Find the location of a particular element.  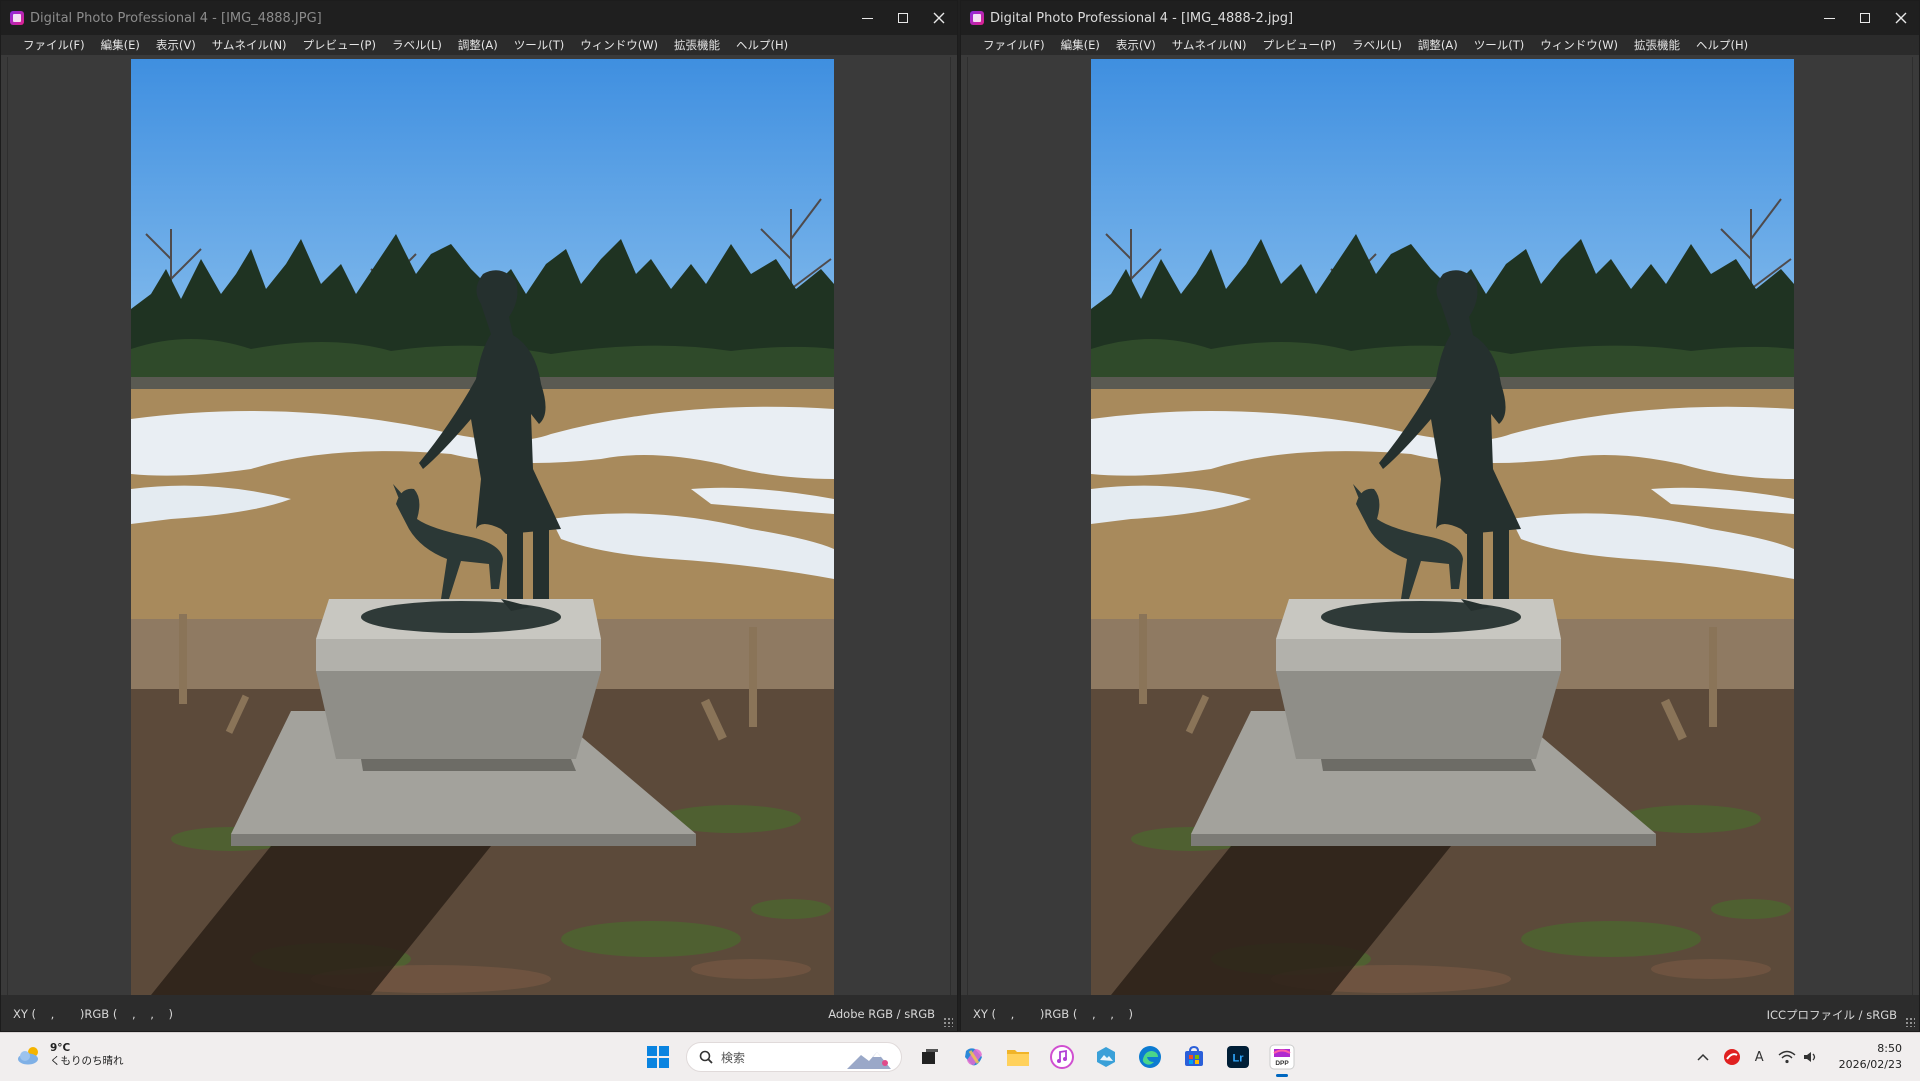

windows-logo-icon is located at coordinates (658, 1057).